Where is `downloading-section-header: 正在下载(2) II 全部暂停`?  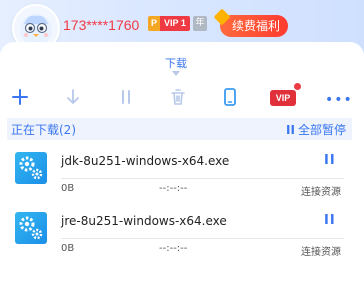
downloading-section-header: 正在下载(2) II 全部暂停 is located at coordinates (179, 129).